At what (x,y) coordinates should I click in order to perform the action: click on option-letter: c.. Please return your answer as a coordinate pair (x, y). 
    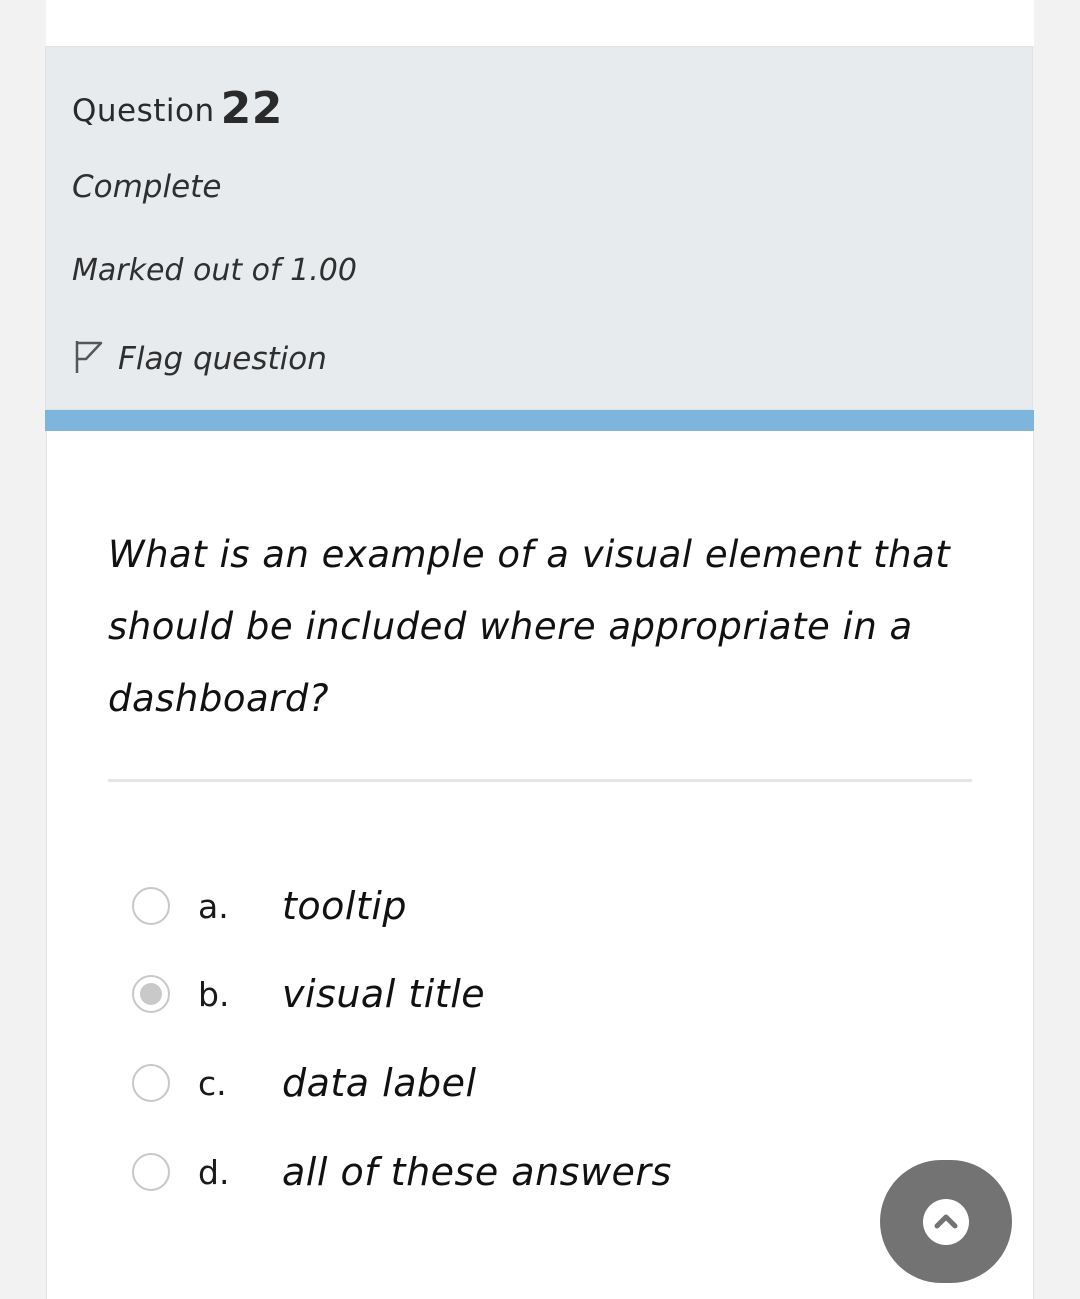
    Looking at the image, I should click on (212, 1083).